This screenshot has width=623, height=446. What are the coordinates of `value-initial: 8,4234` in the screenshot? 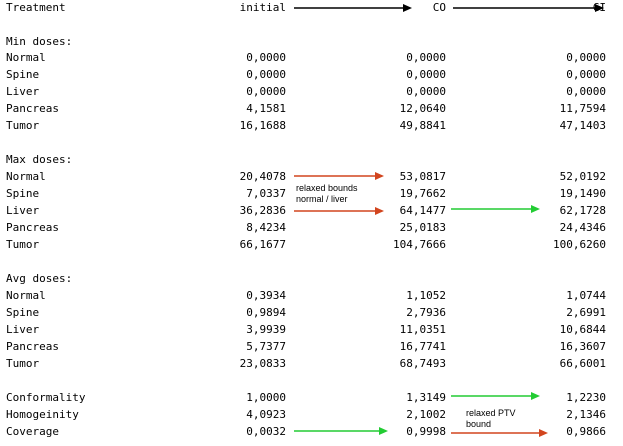 It's located at (266, 227).